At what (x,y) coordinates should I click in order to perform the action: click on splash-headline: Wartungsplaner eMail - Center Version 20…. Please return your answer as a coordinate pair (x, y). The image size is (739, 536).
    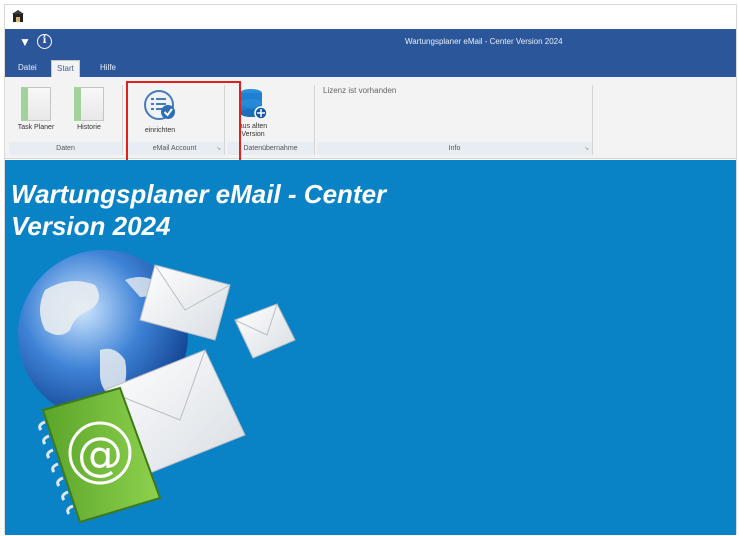
    Looking at the image, I should click on (198, 210).